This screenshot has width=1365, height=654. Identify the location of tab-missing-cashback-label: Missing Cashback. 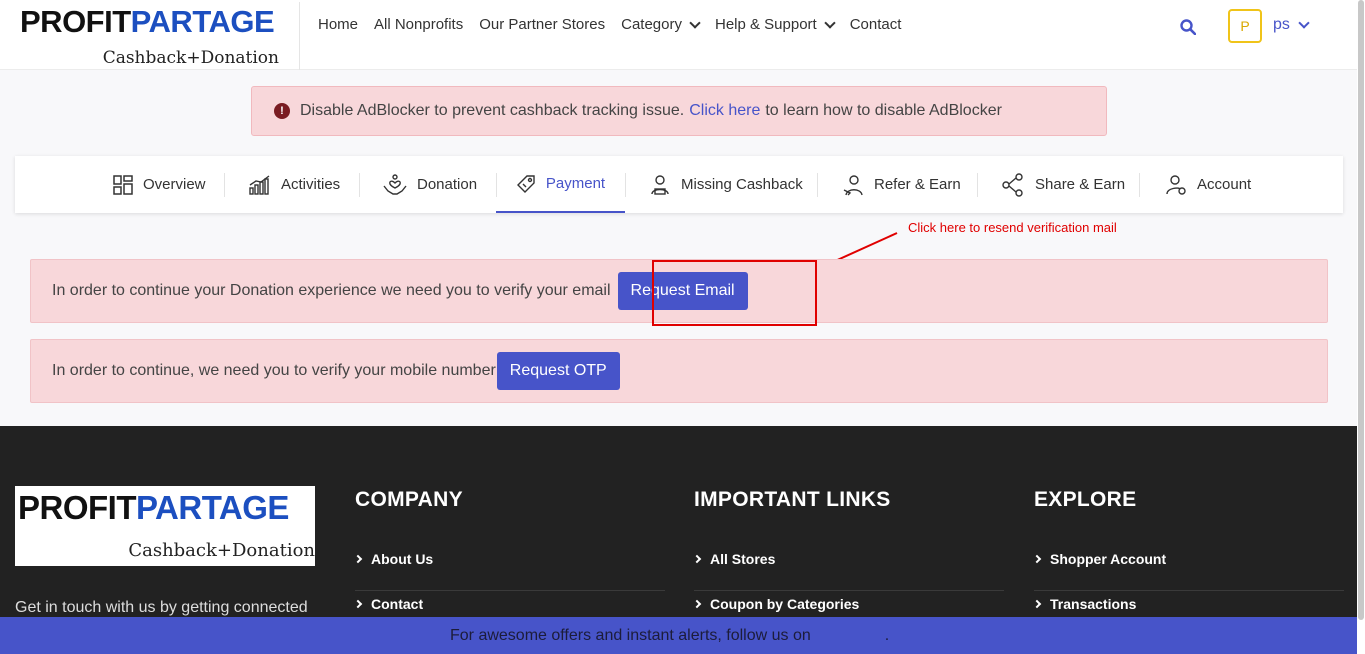
(742, 184).